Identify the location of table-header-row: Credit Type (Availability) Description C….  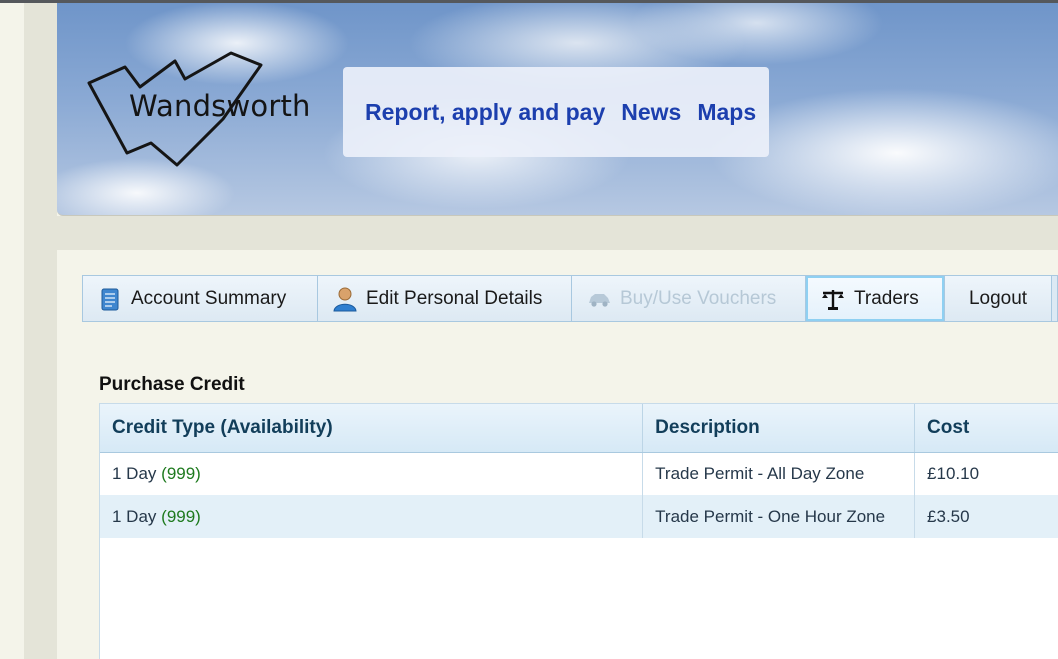
(579, 428).